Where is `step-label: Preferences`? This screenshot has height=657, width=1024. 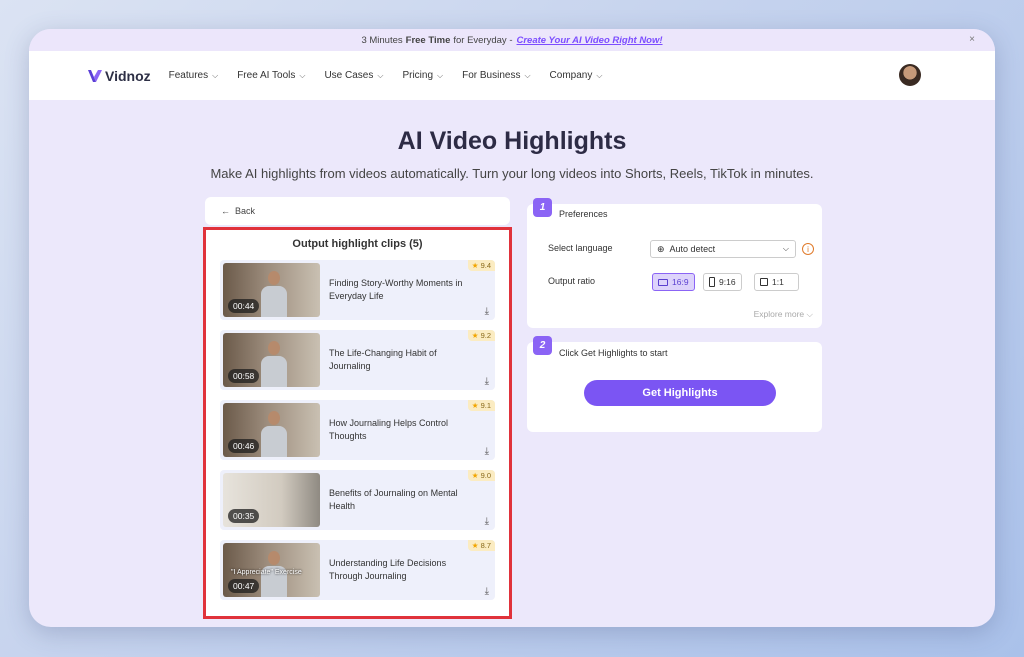
step-label: Preferences is located at coordinates (583, 214).